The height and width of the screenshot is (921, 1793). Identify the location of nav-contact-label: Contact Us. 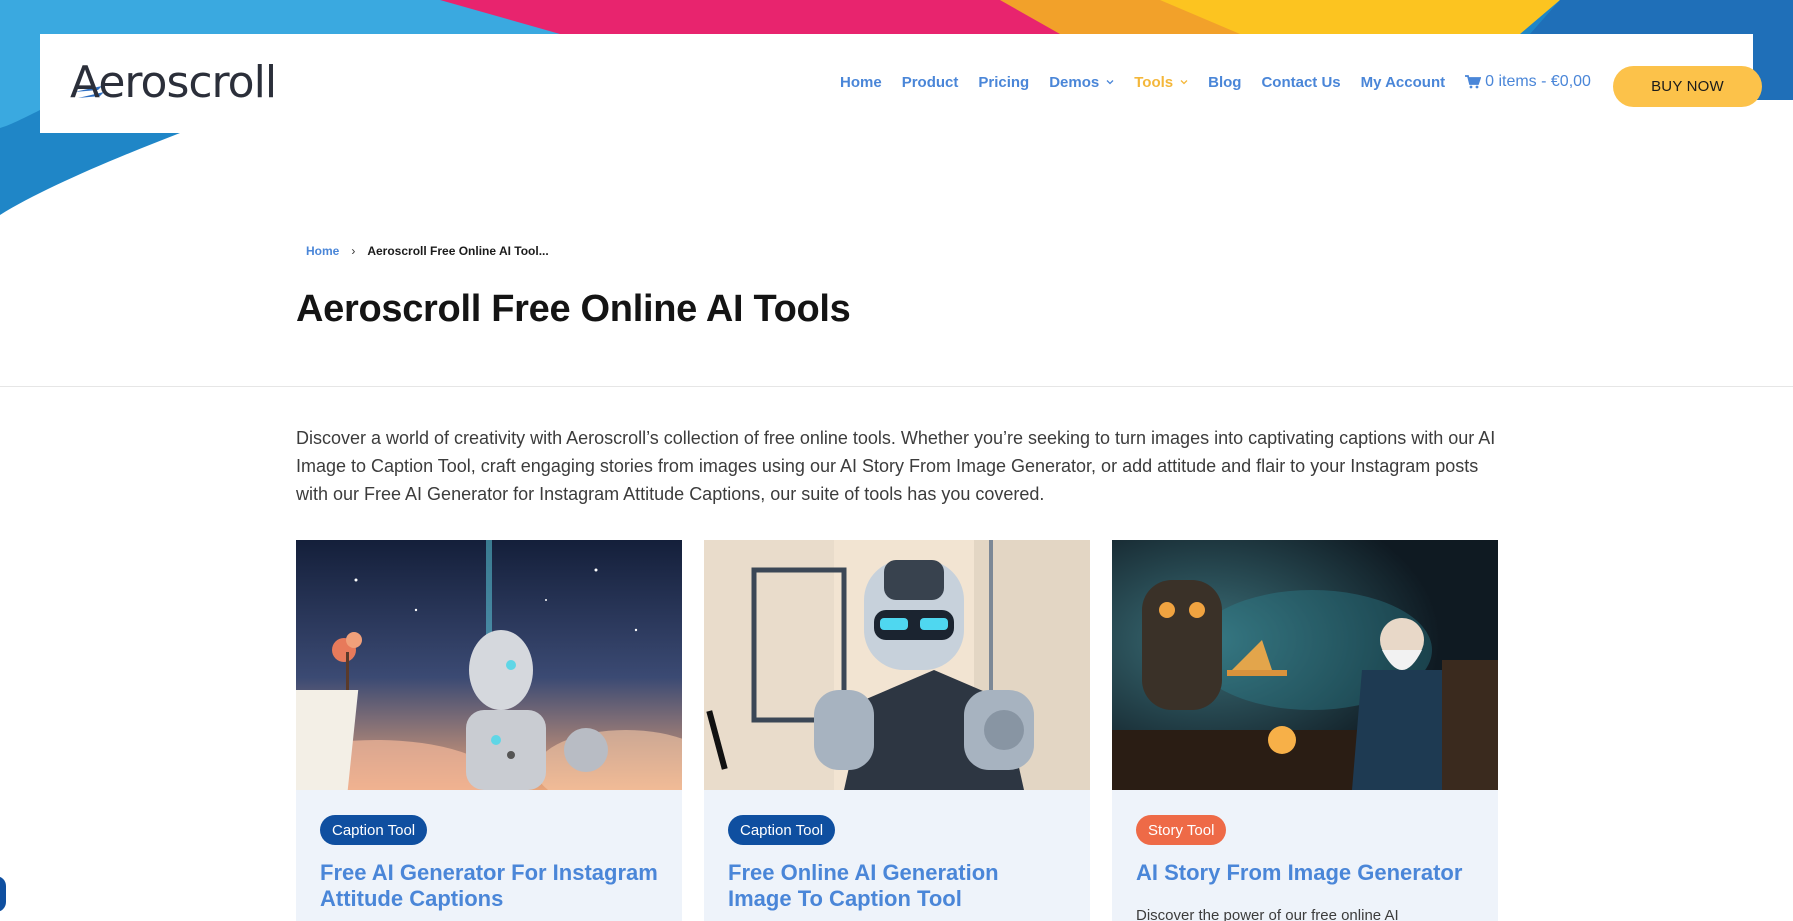
(1301, 82).